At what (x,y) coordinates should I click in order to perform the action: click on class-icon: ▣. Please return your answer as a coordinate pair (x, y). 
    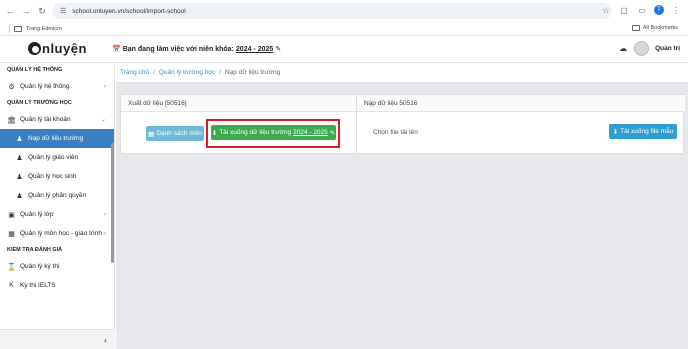
    Looking at the image, I should click on (11, 215).